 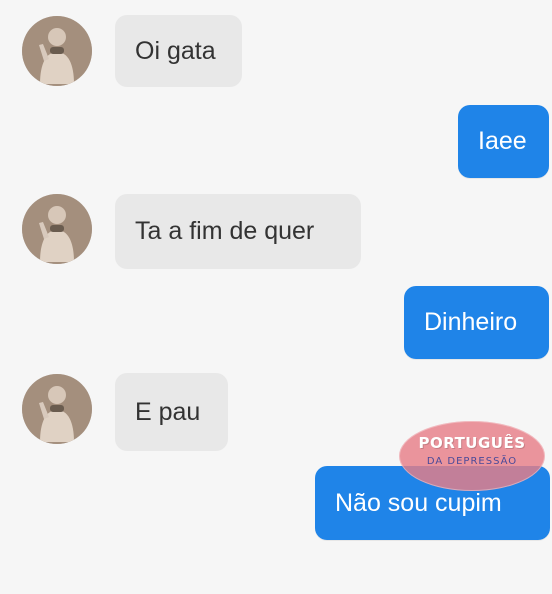 I want to click on message-text: Oi gata, so click(x=175, y=50).